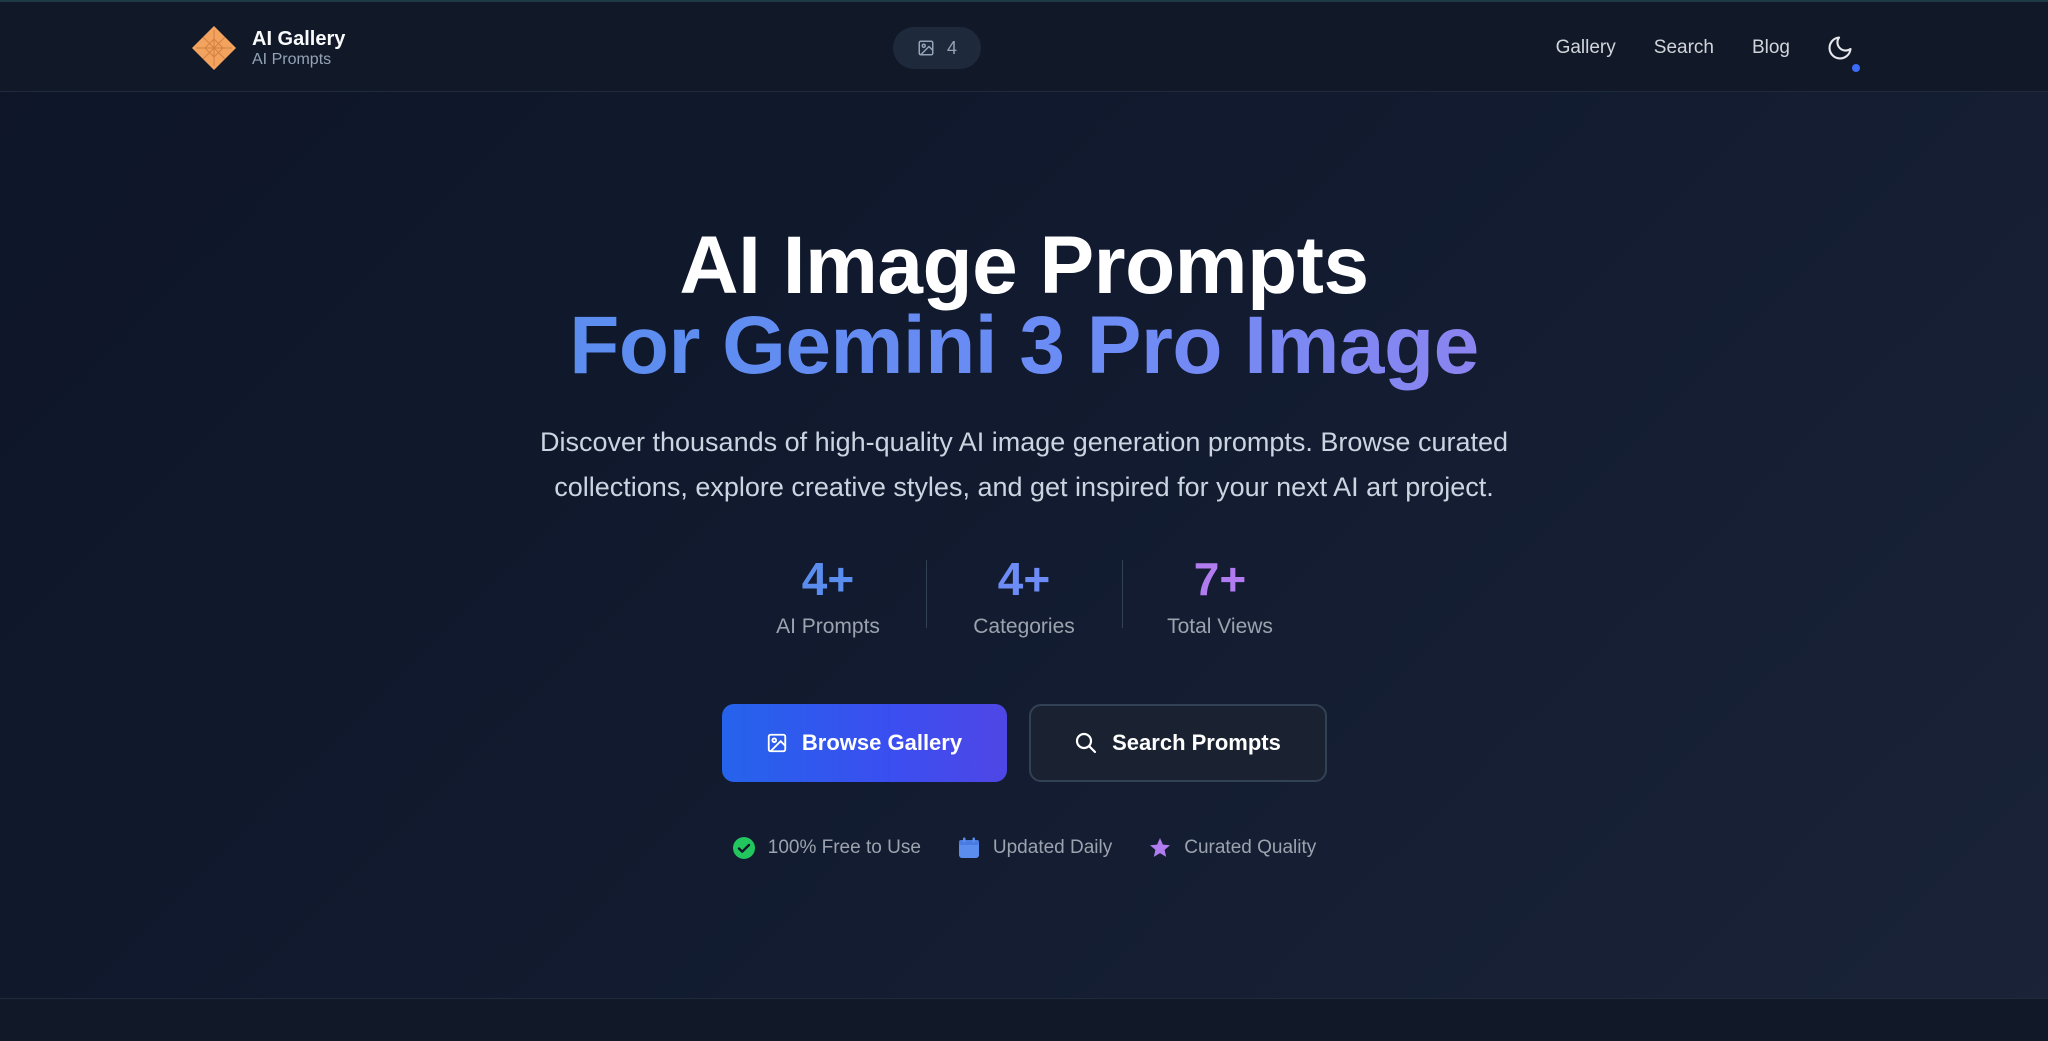  I want to click on next-section-edge, so click(1024, 1019).